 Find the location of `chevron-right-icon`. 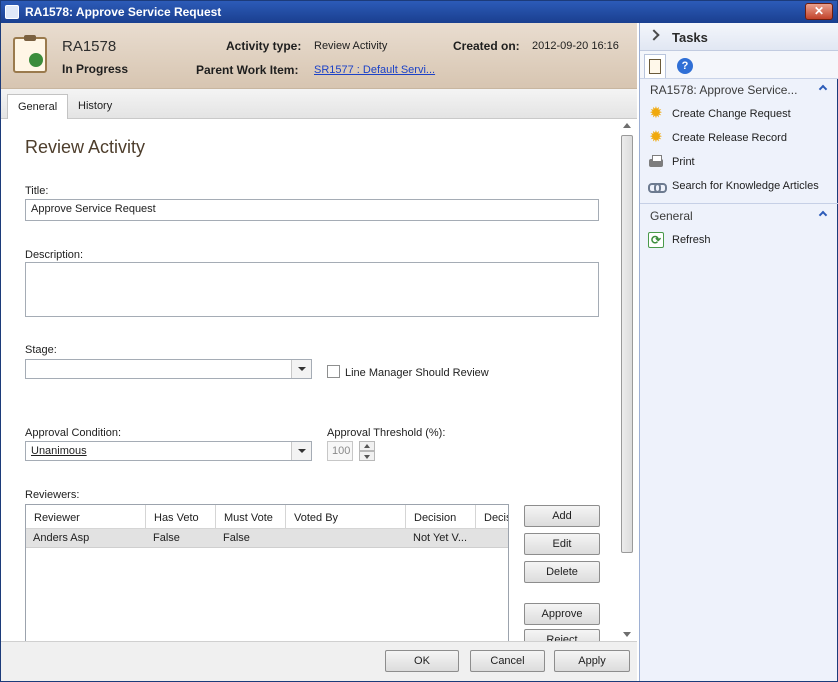

chevron-right-icon is located at coordinates (654, 35).